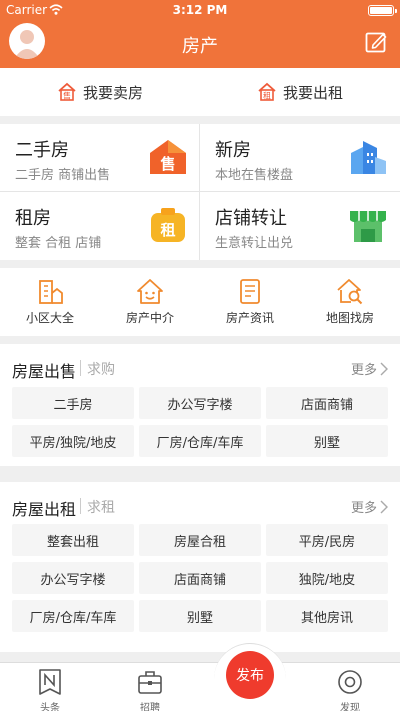  I want to click on battery-icon, so click(382, 10).